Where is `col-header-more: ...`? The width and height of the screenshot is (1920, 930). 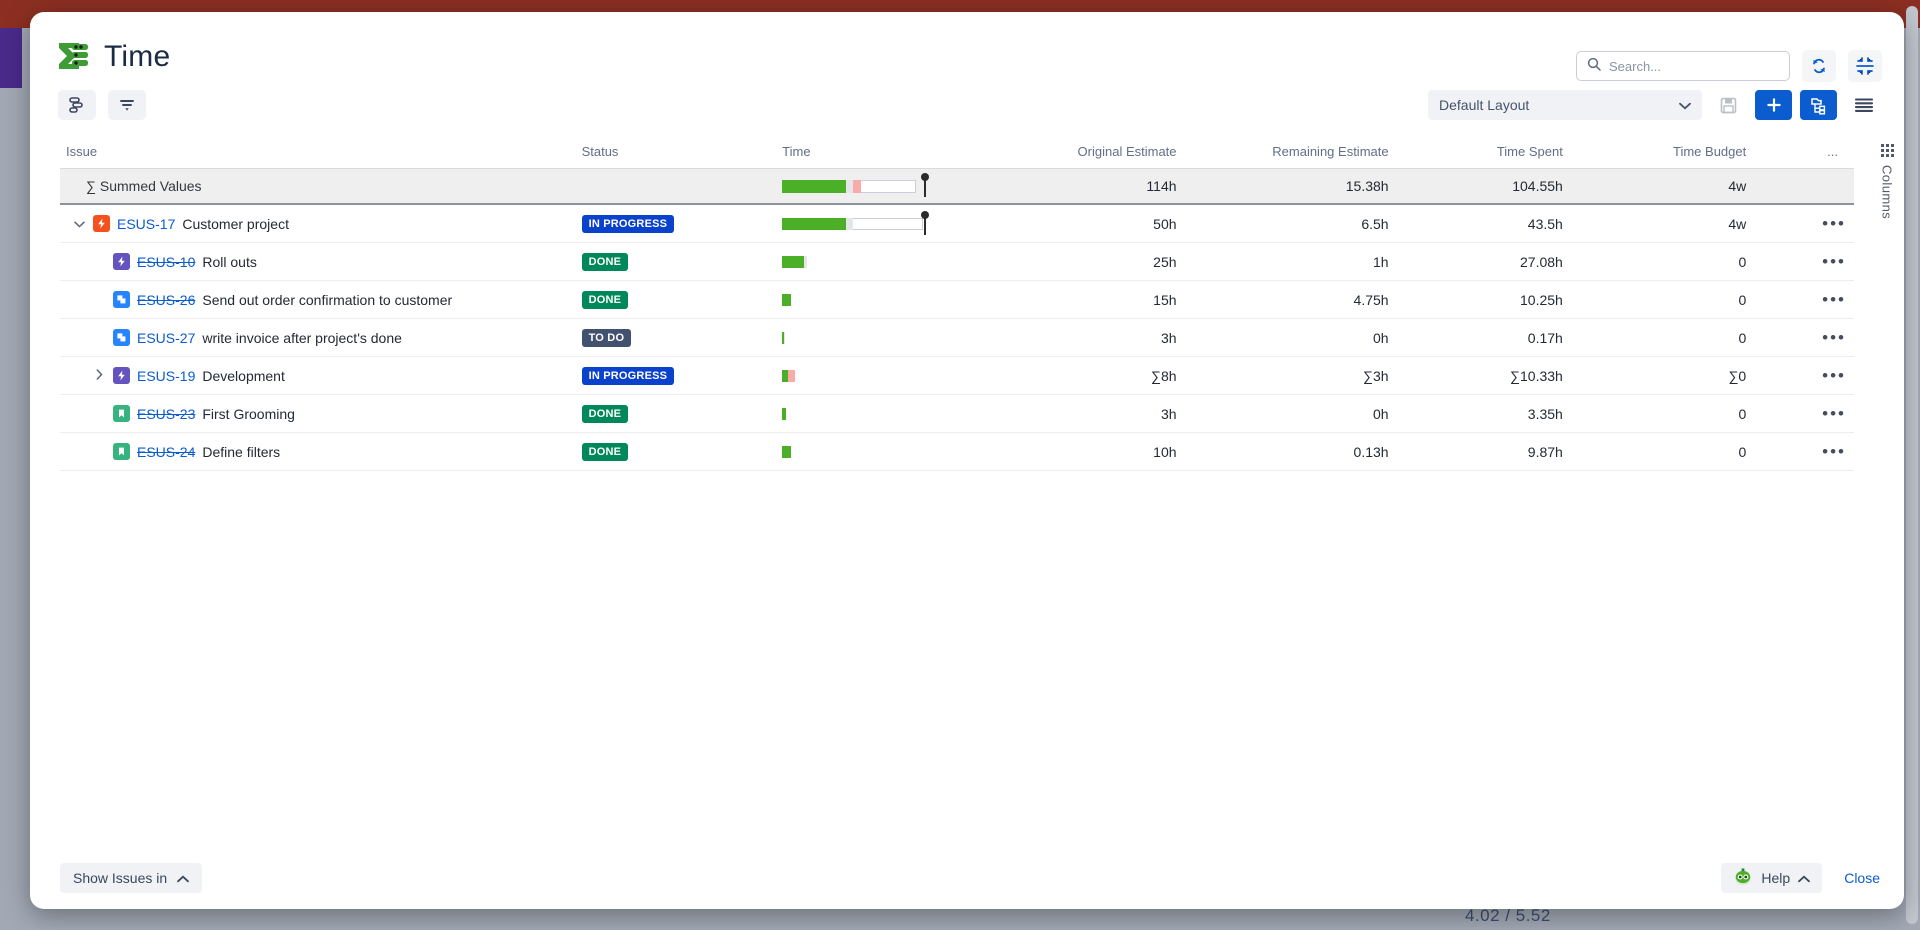 col-header-more: ... is located at coordinates (1808, 156).